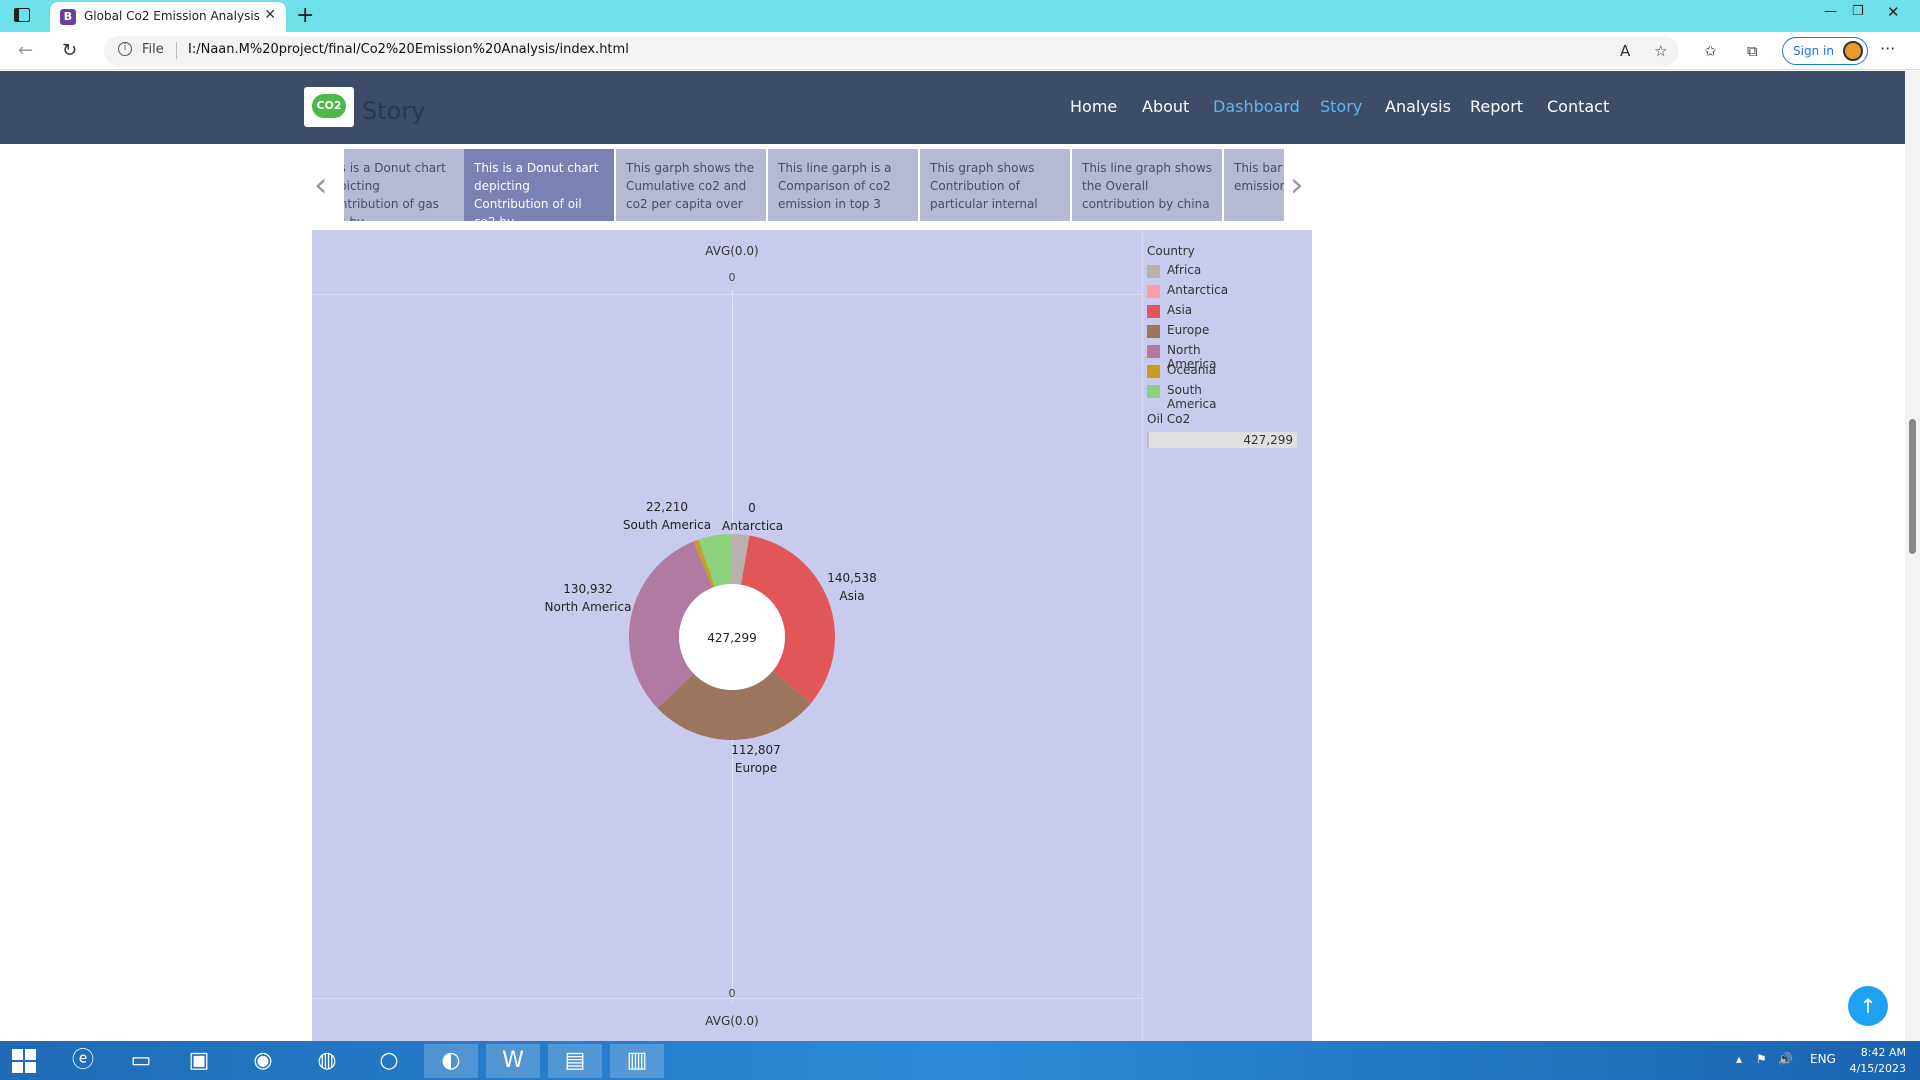 The image size is (1920, 1080). I want to click on panel-divider, so click(1142, 635).